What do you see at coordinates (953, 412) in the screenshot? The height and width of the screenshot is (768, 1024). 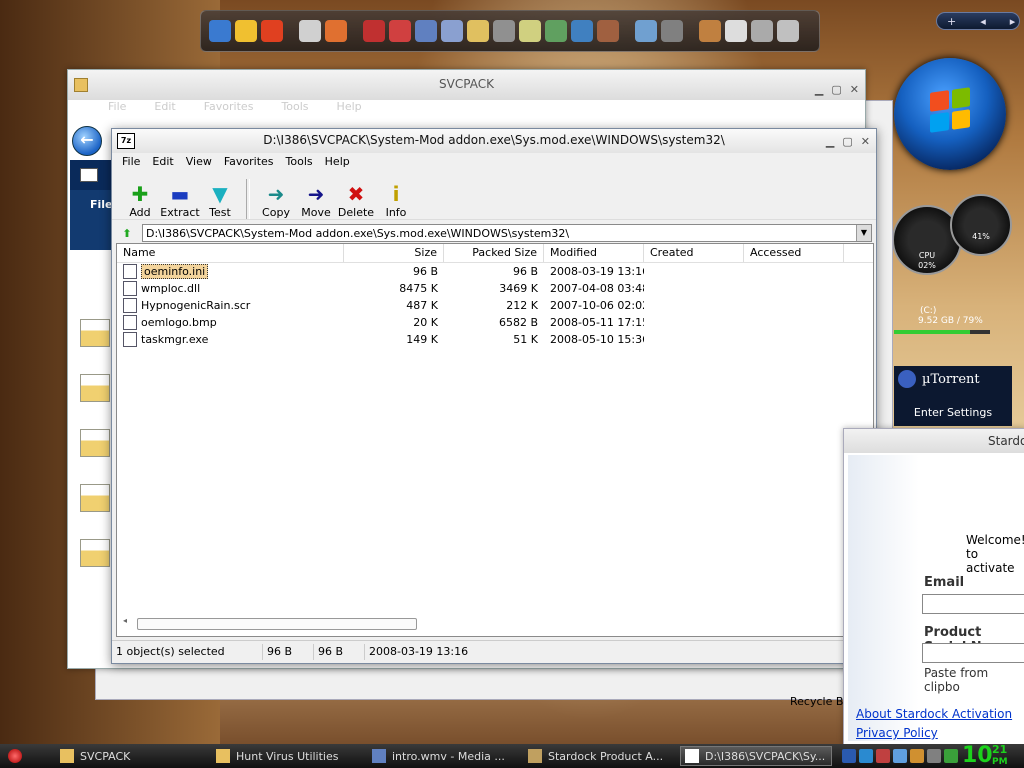 I see `utorrent-settings-button: Enter Settings` at bounding box center [953, 412].